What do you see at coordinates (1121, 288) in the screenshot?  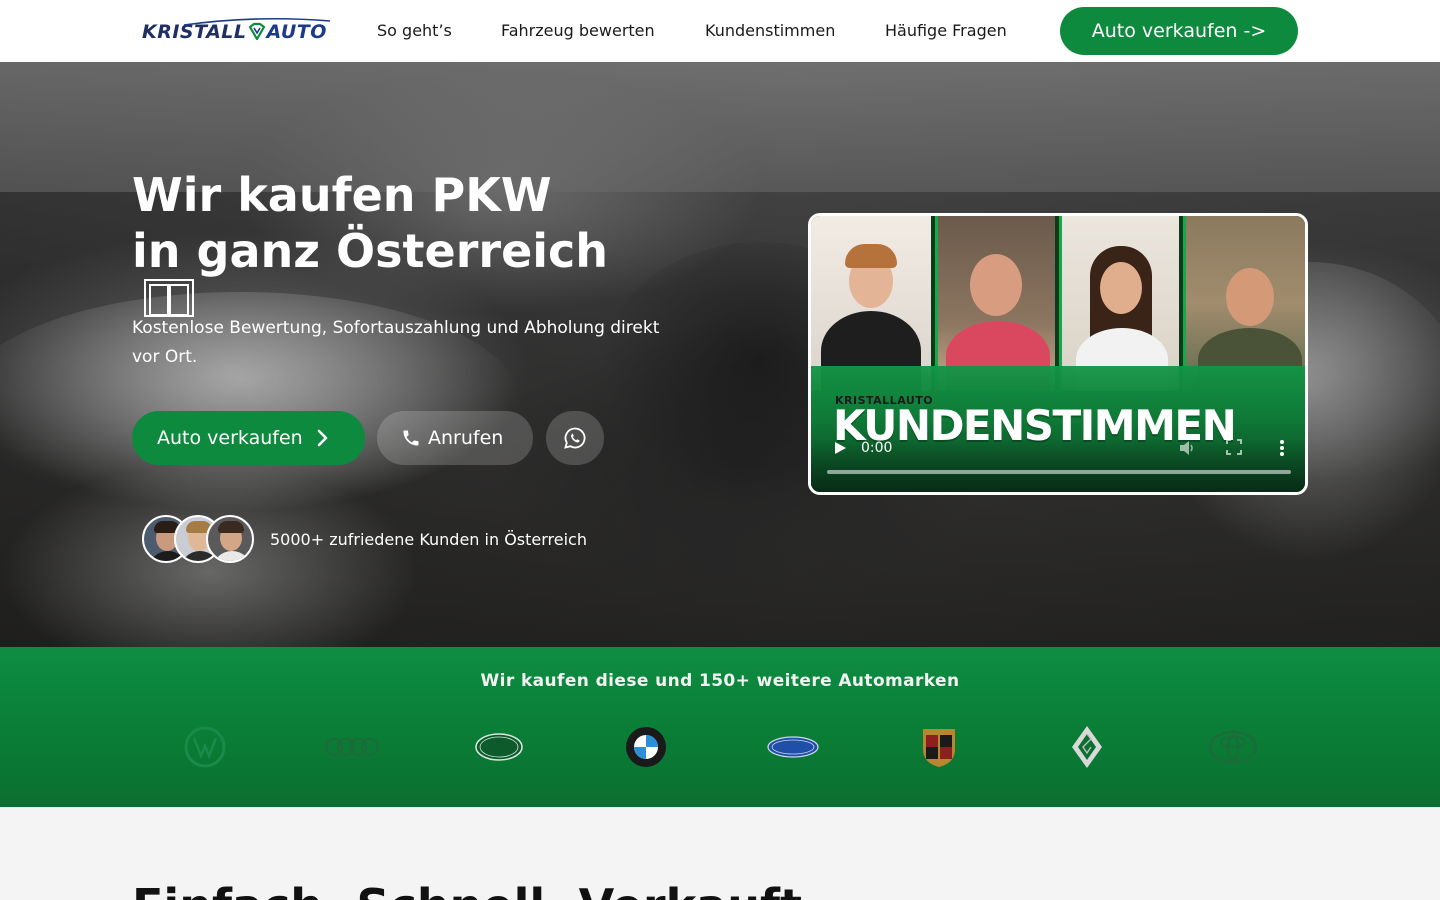 I see `person-face` at bounding box center [1121, 288].